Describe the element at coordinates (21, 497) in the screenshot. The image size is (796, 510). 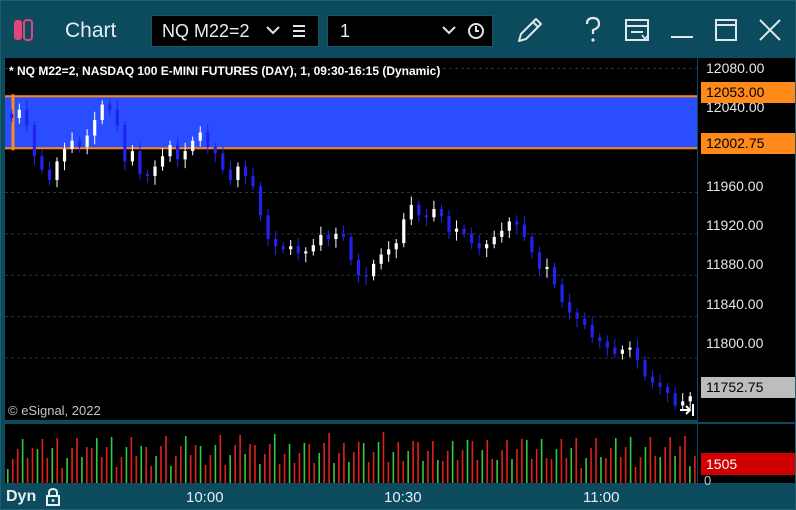
I see `dynamic-mode-label: Dyn` at that location.